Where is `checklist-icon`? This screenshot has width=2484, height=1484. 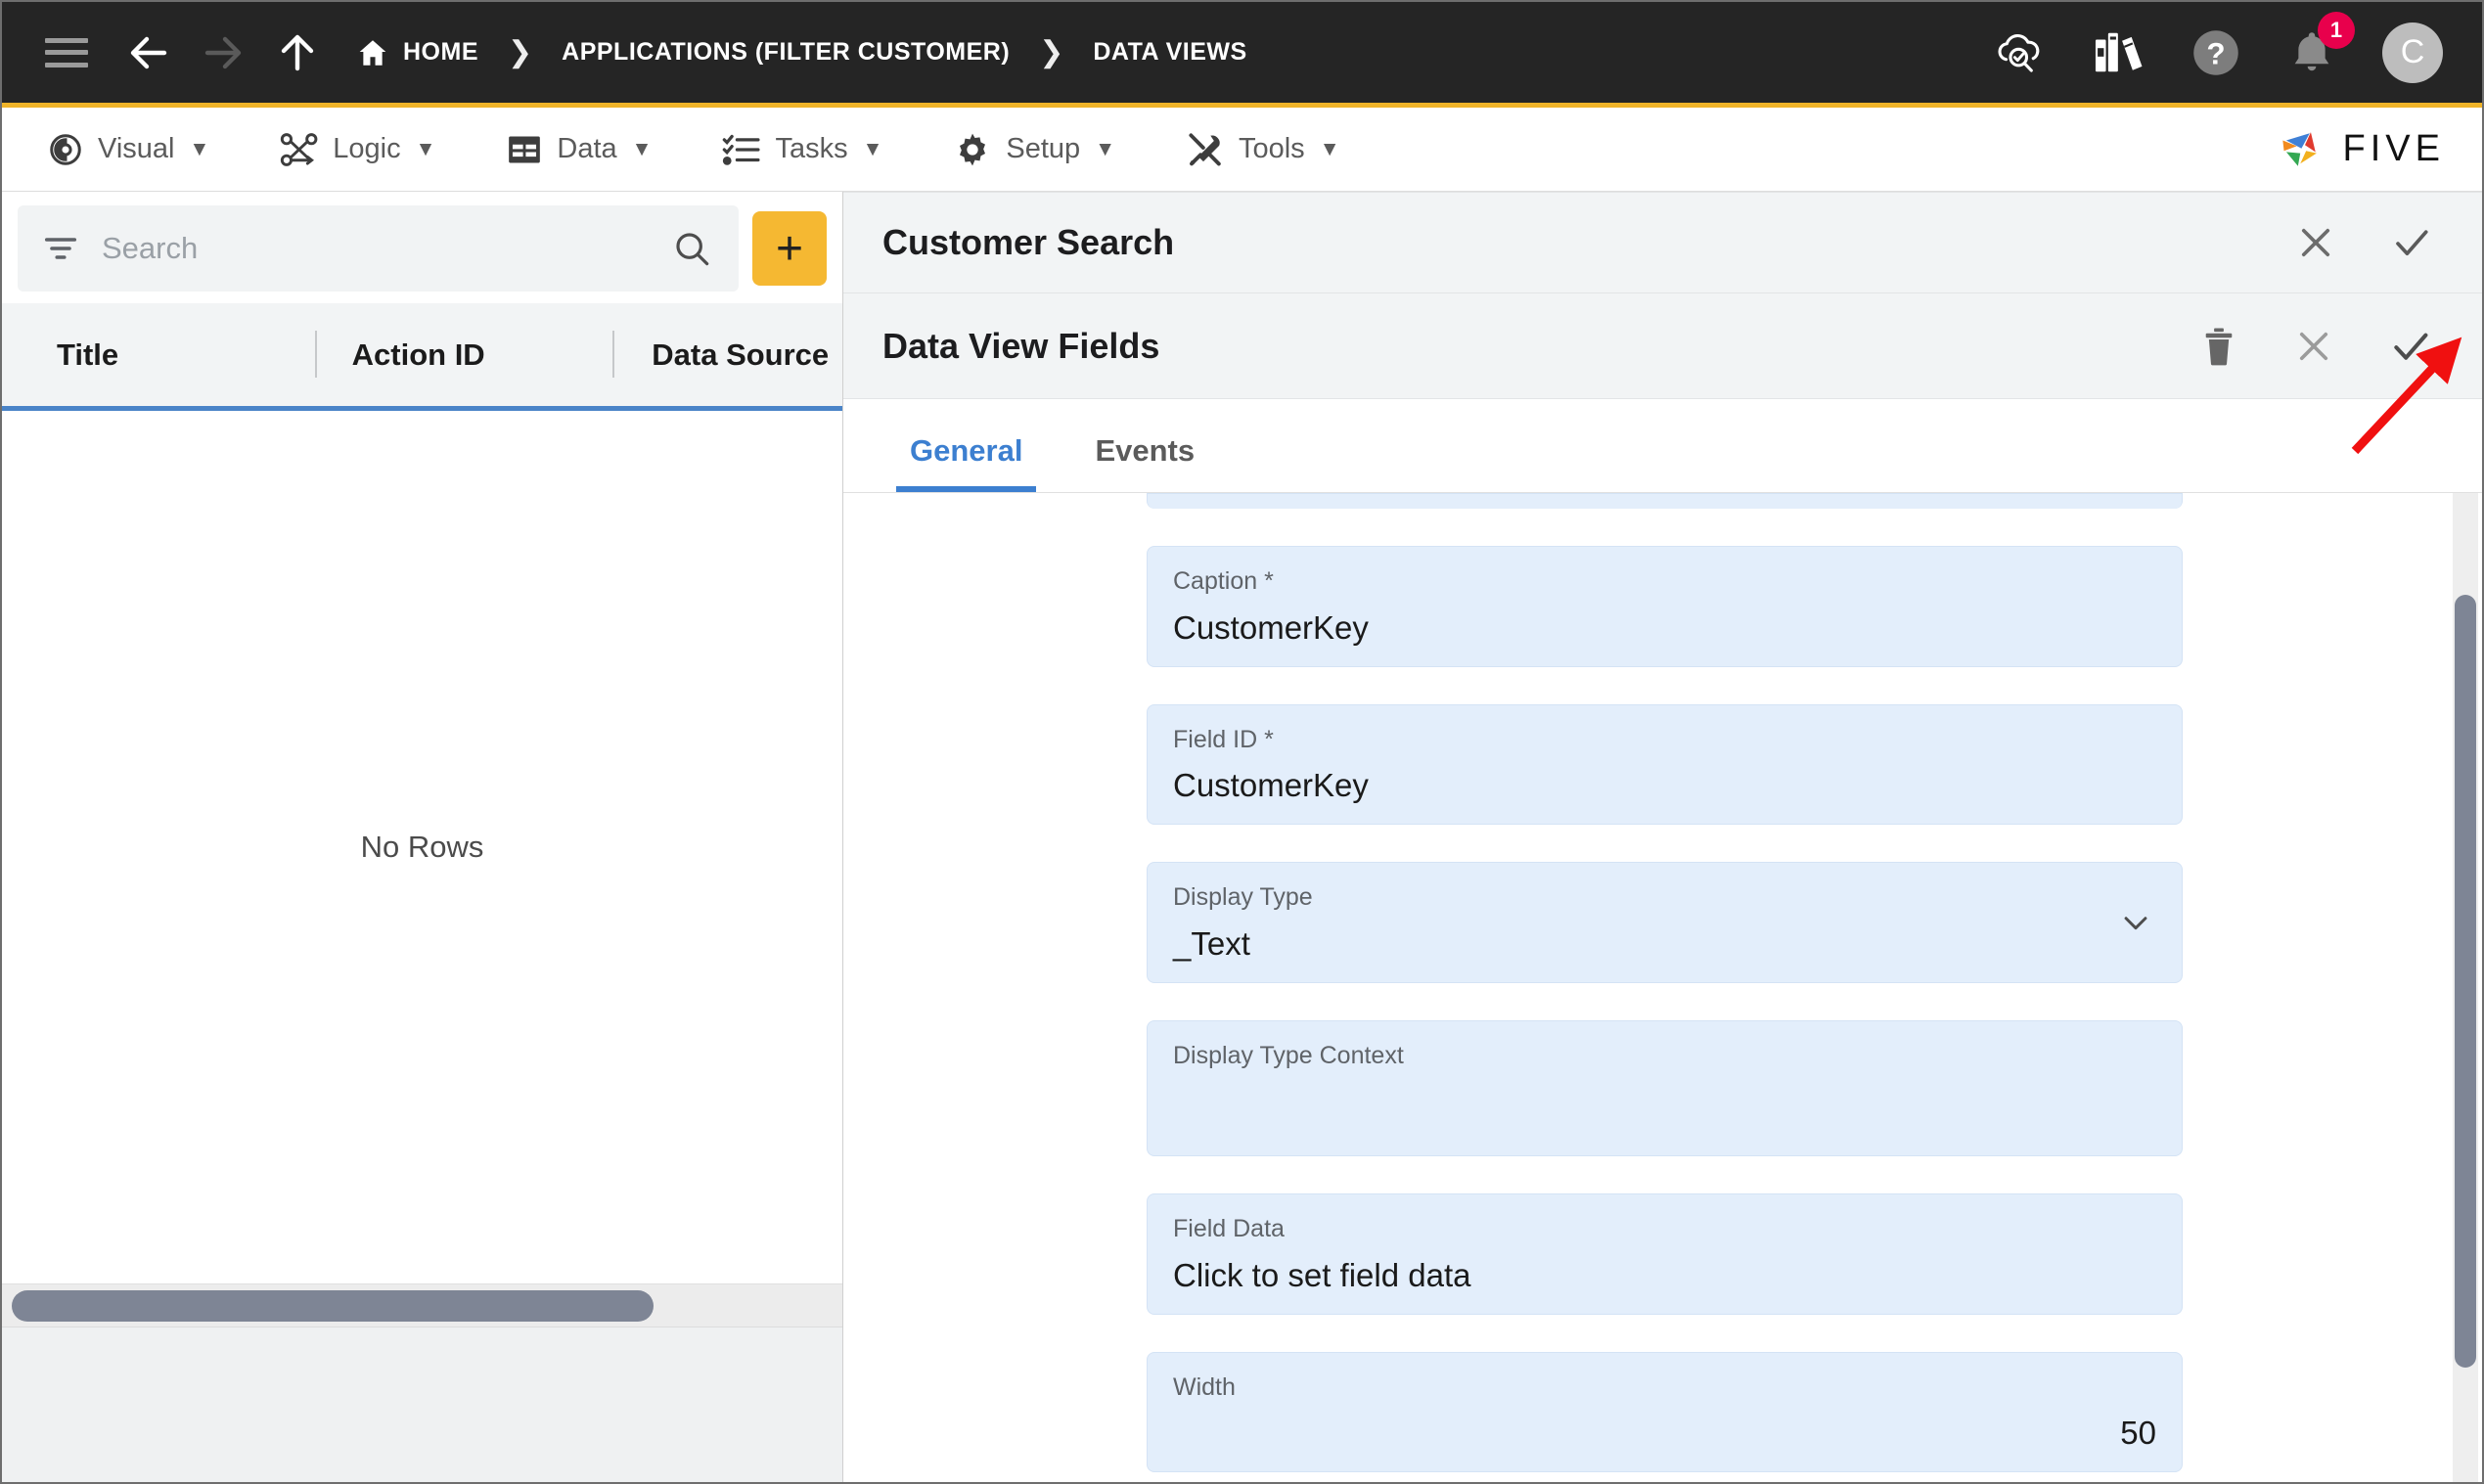
checklist-icon is located at coordinates (742, 149).